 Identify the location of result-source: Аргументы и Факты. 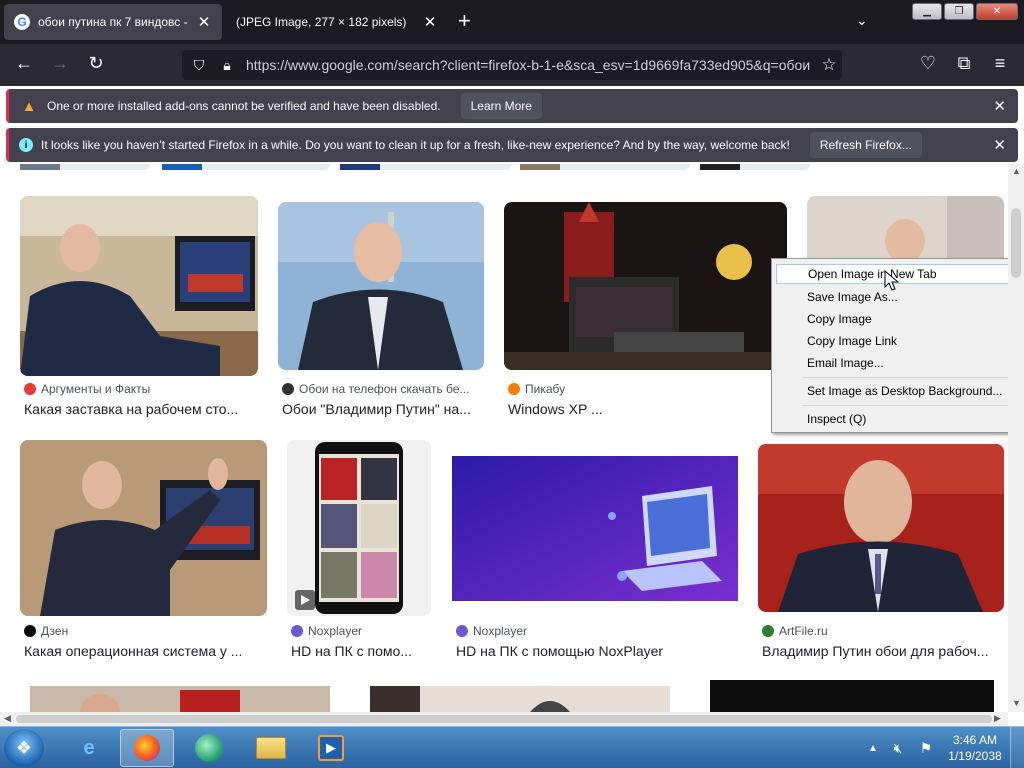
(139, 389).